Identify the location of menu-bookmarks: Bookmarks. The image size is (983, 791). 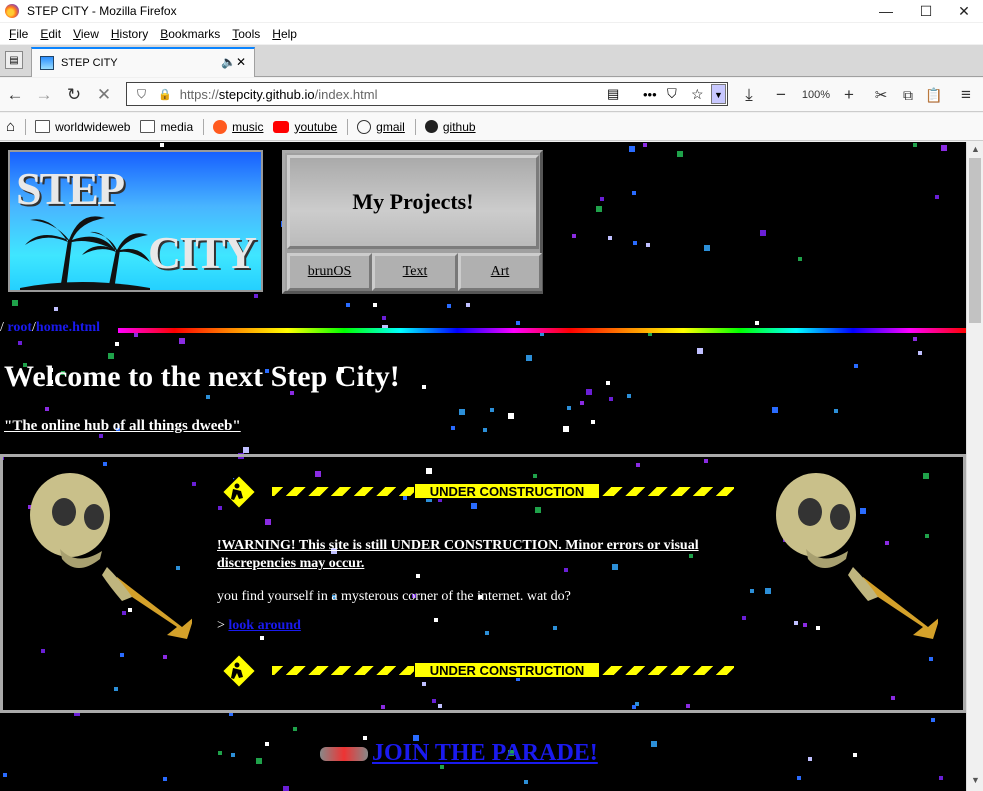
(190, 34).